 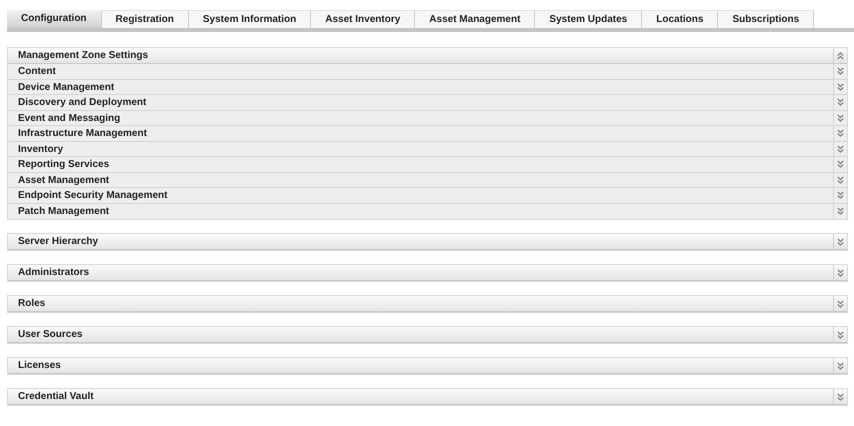 I want to click on panel-title: Management Zone Settings, so click(x=83, y=56).